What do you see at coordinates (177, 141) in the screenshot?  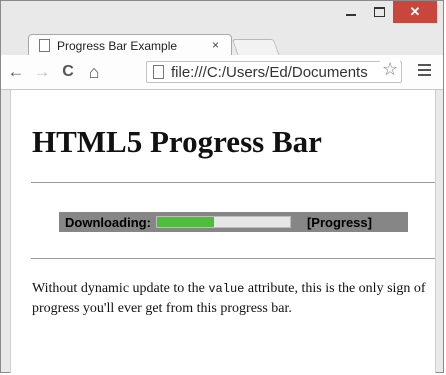 I see `page-title: HTML5 Progress Bar` at bounding box center [177, 141].